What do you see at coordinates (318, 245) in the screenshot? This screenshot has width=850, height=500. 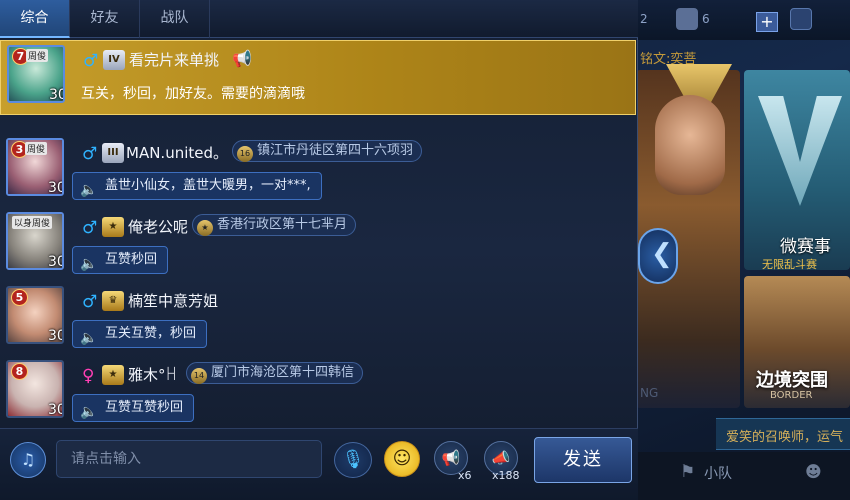 I see `chat-message: 以身周俊 30 ♂ ★ 俺老公呢 ★ 香港行政区第十七芈月 🔈 互赞秒回` at bounding box center [318, 245].